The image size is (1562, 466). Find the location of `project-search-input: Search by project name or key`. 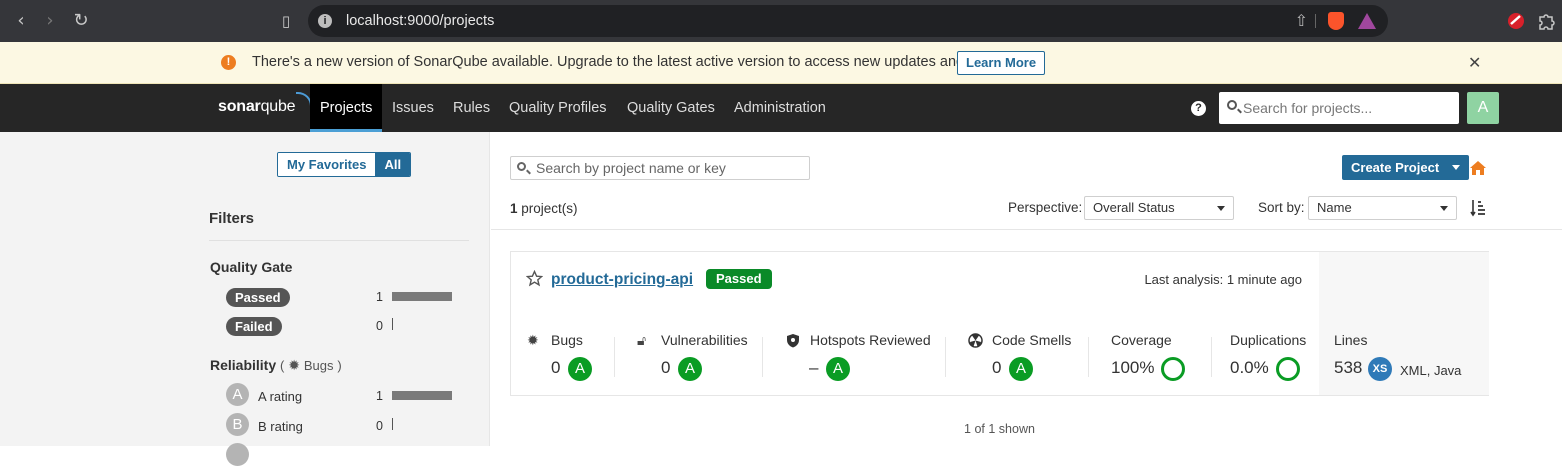

project-search-input: Search by project name or key is located at coordinates (660, 168).